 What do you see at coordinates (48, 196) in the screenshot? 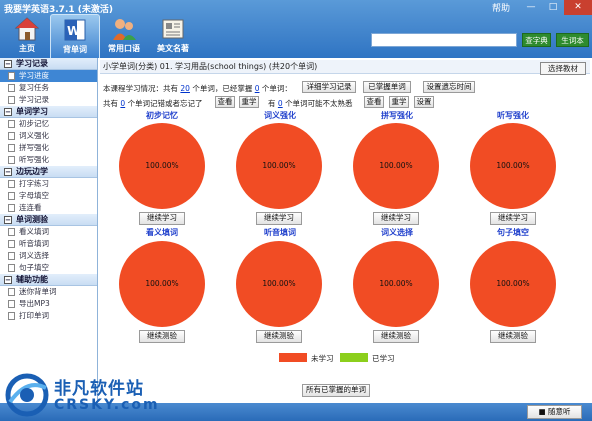
I see `sidebar-item-letter-fill: 字母填空` at bounding box center [48, 196].